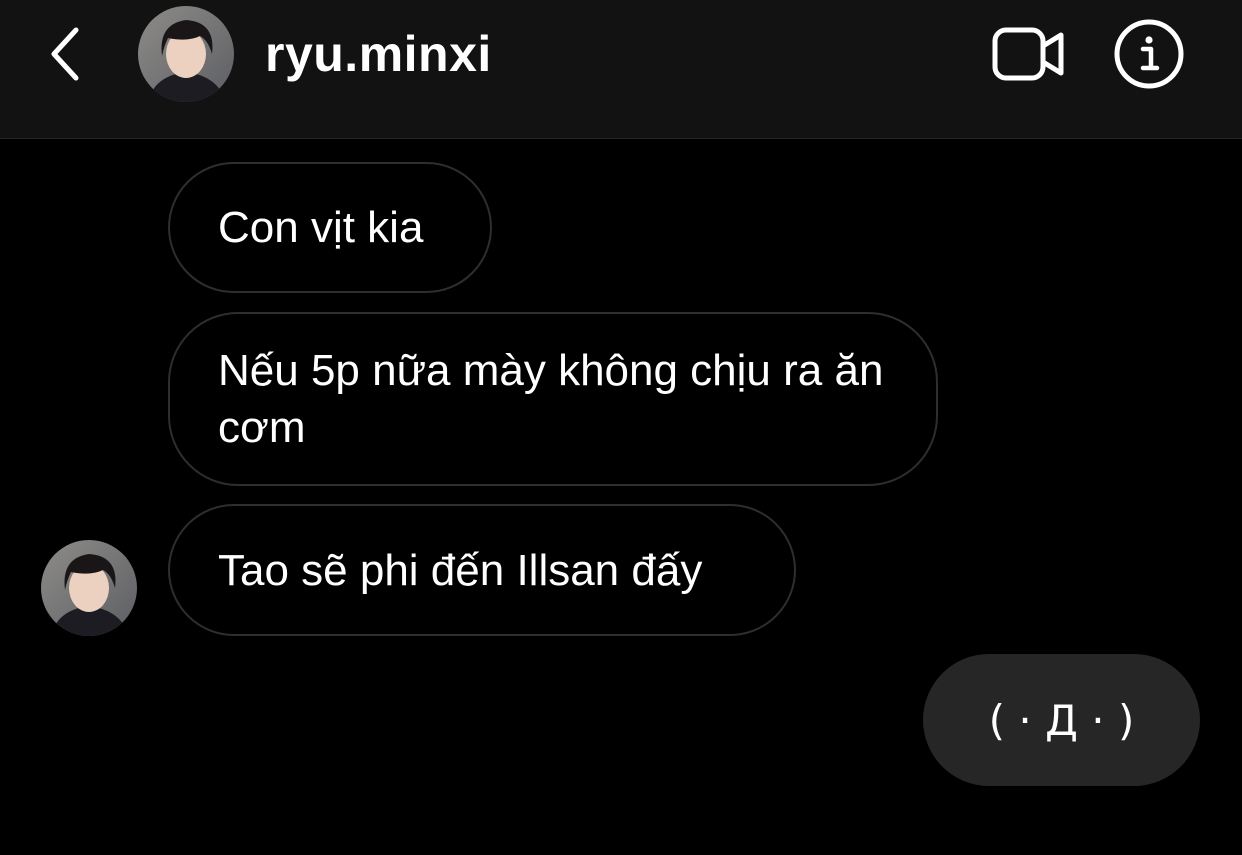 The width and height of the screenshot is (1242, 855). I want to click on back-button, so click(66, 54).